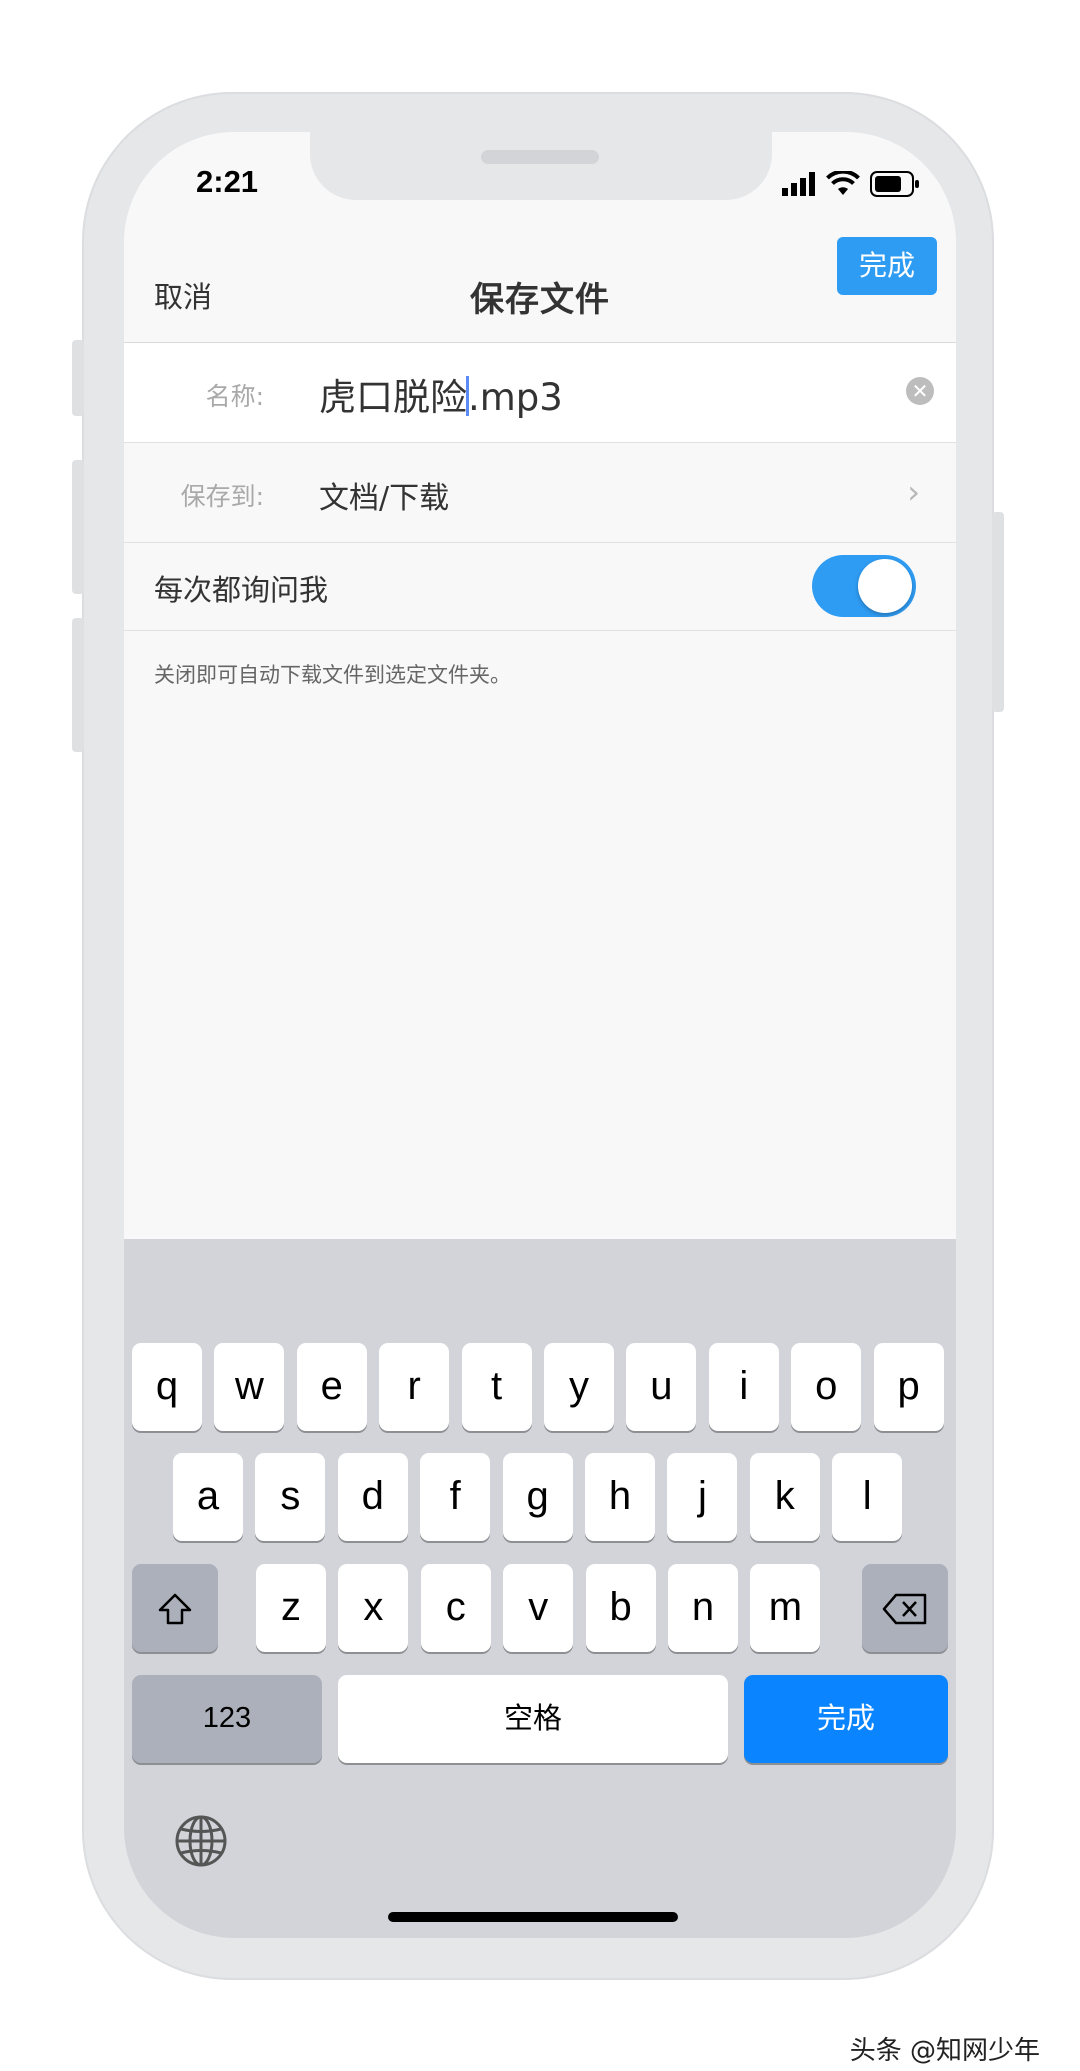 This screenshot has width=1080, height=2071. I want to click on ask-every-time-label: 每次都询问我, so click(241, 590).